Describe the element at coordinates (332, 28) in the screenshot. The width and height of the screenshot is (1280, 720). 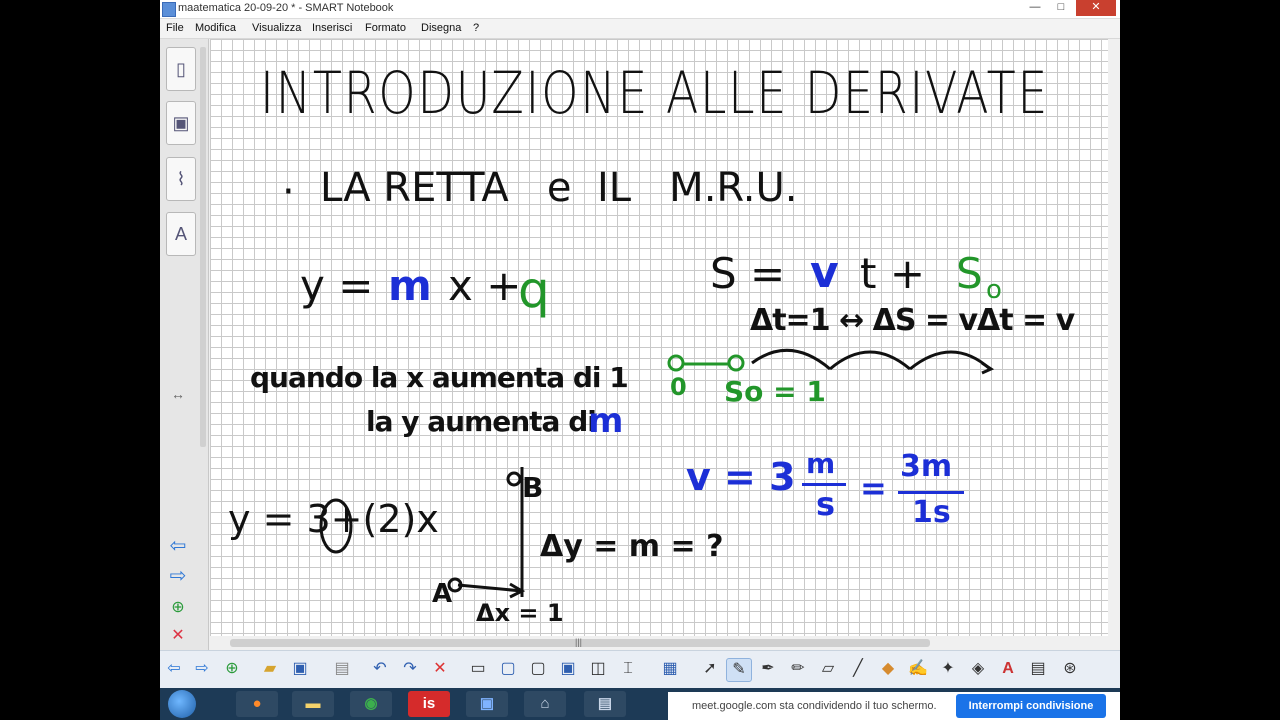
I see `menu-inserisci: Inserisci` at that location.